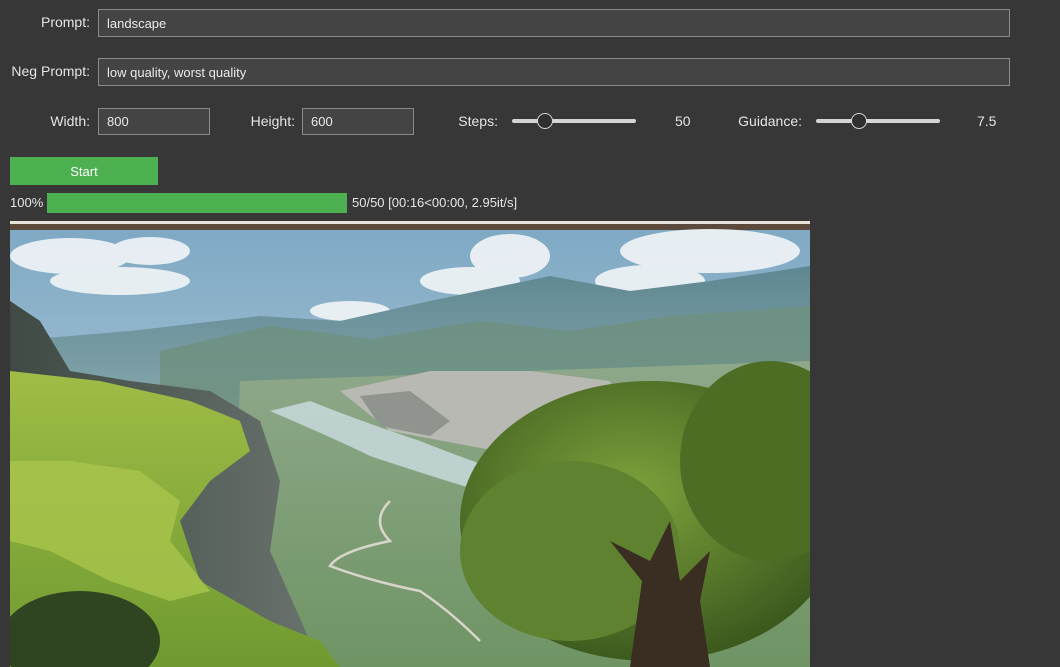  I want to click on guidance-slider, so click(878, 121).